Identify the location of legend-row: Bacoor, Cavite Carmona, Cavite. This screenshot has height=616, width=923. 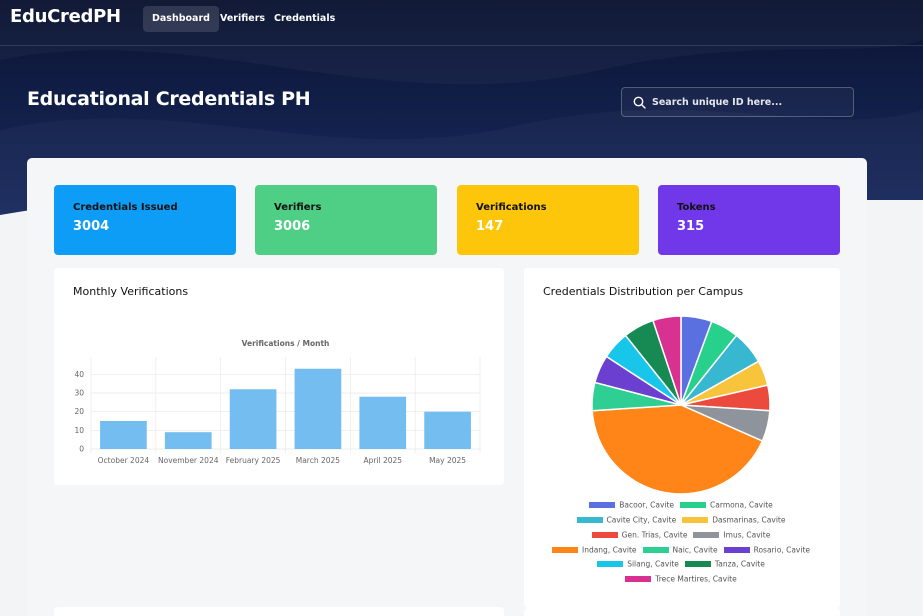
(681, 507).